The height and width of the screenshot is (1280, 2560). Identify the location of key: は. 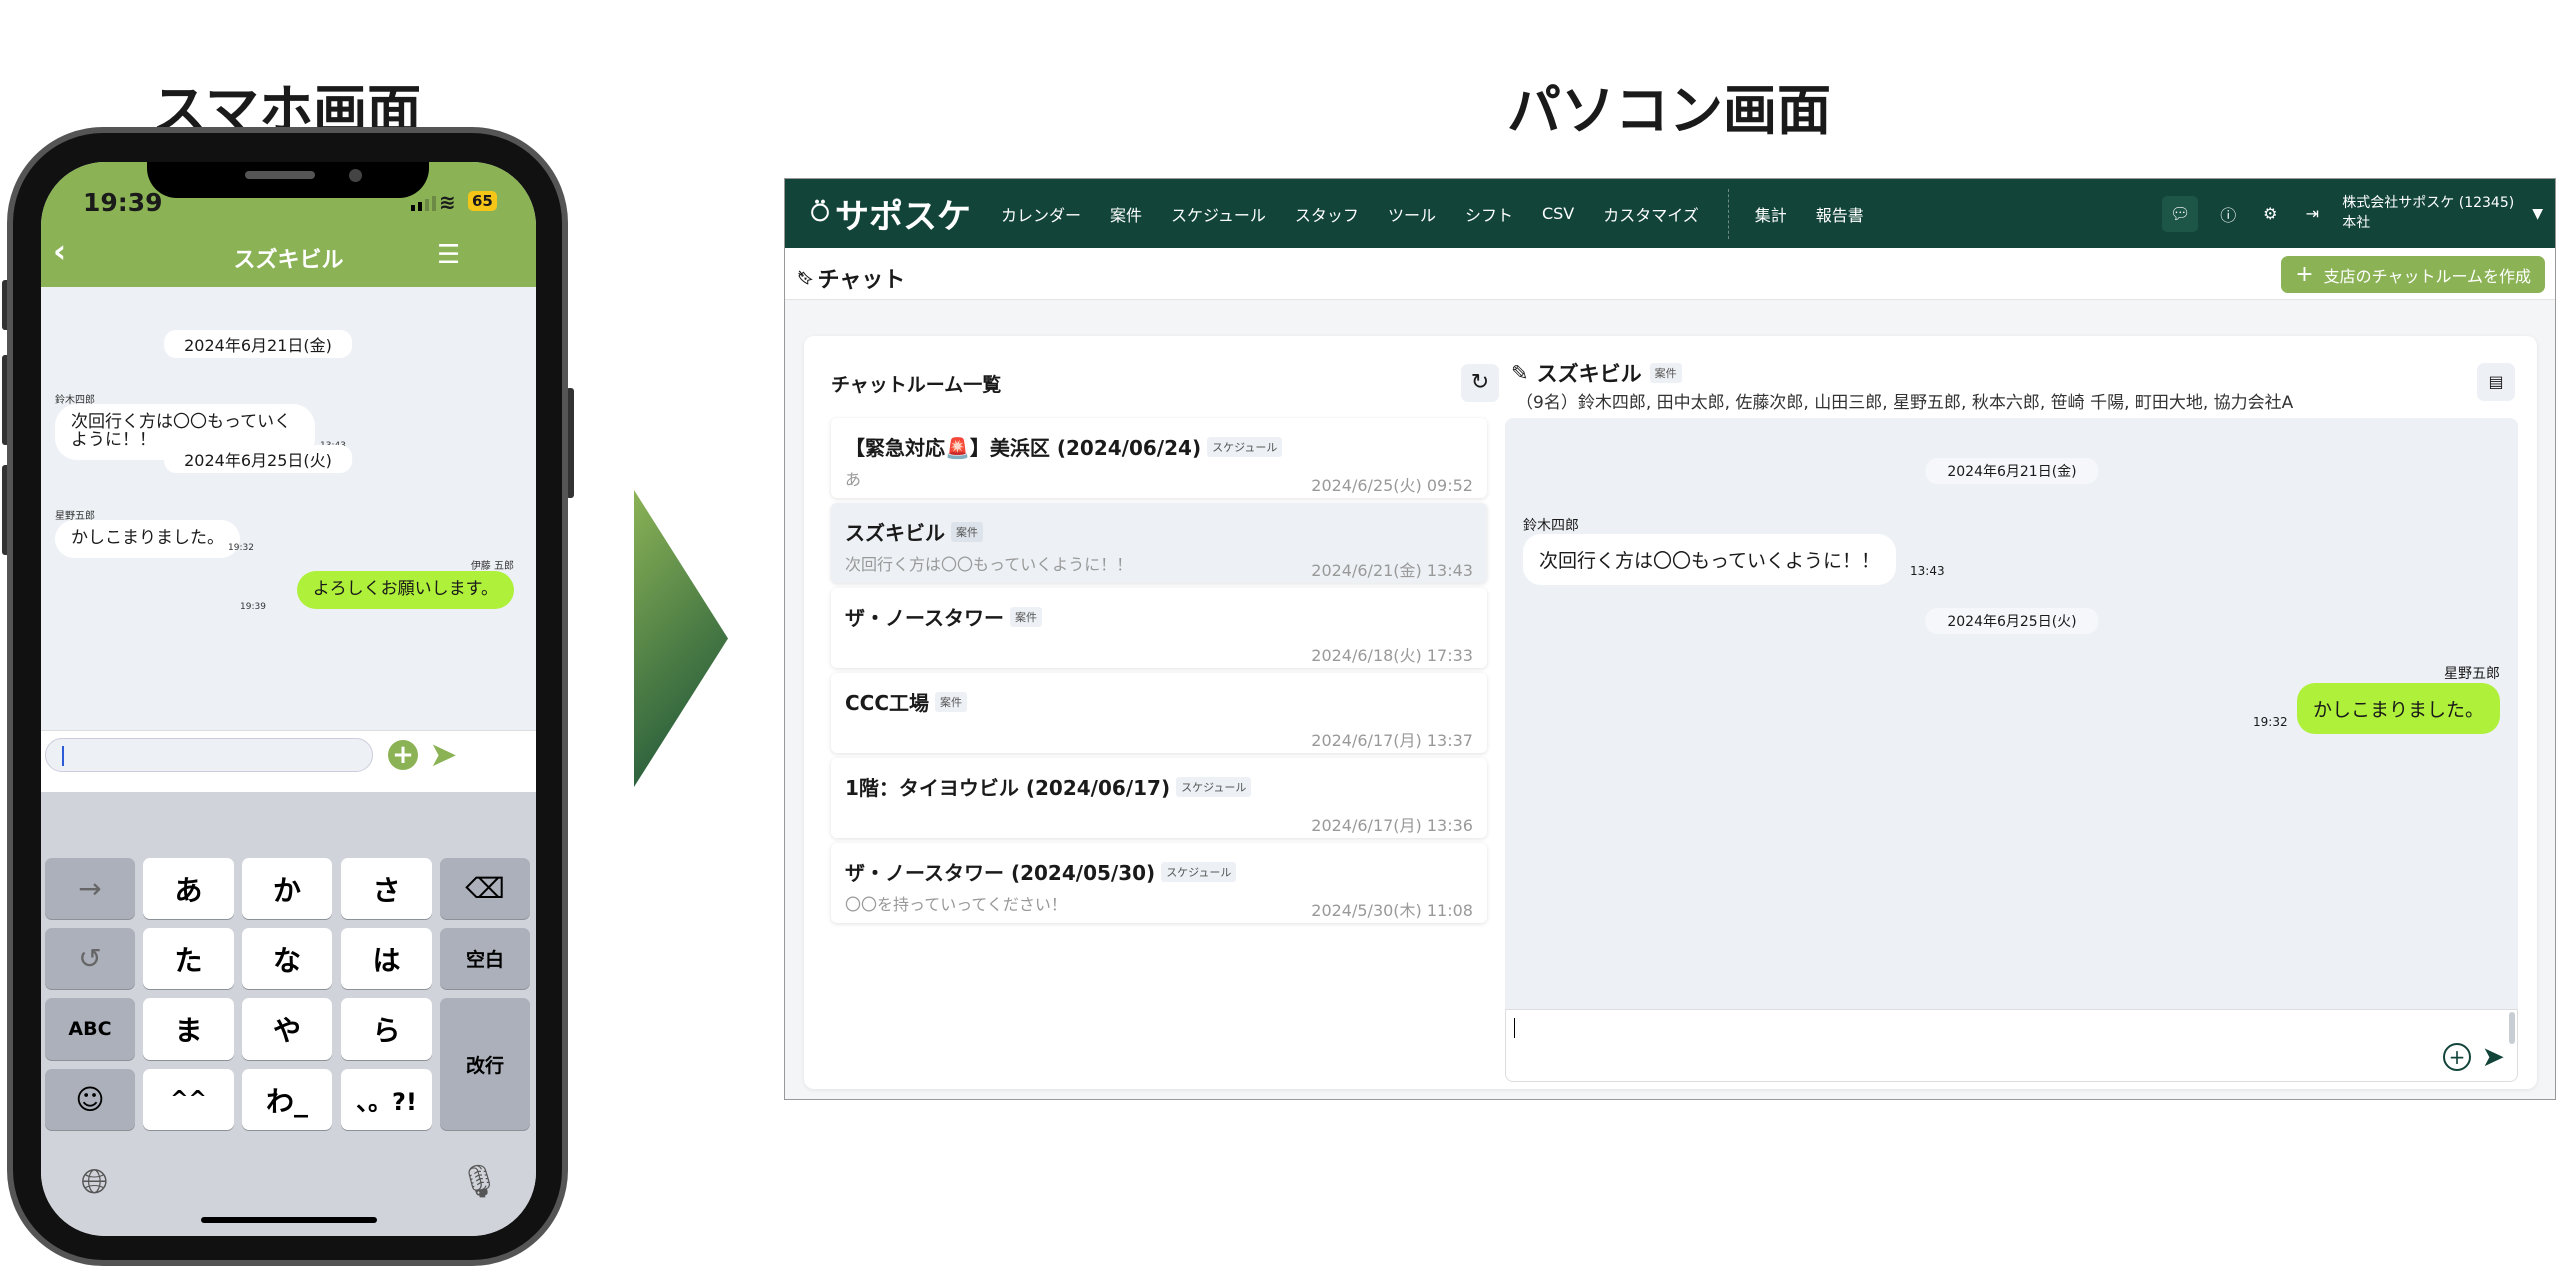
(386, 958).